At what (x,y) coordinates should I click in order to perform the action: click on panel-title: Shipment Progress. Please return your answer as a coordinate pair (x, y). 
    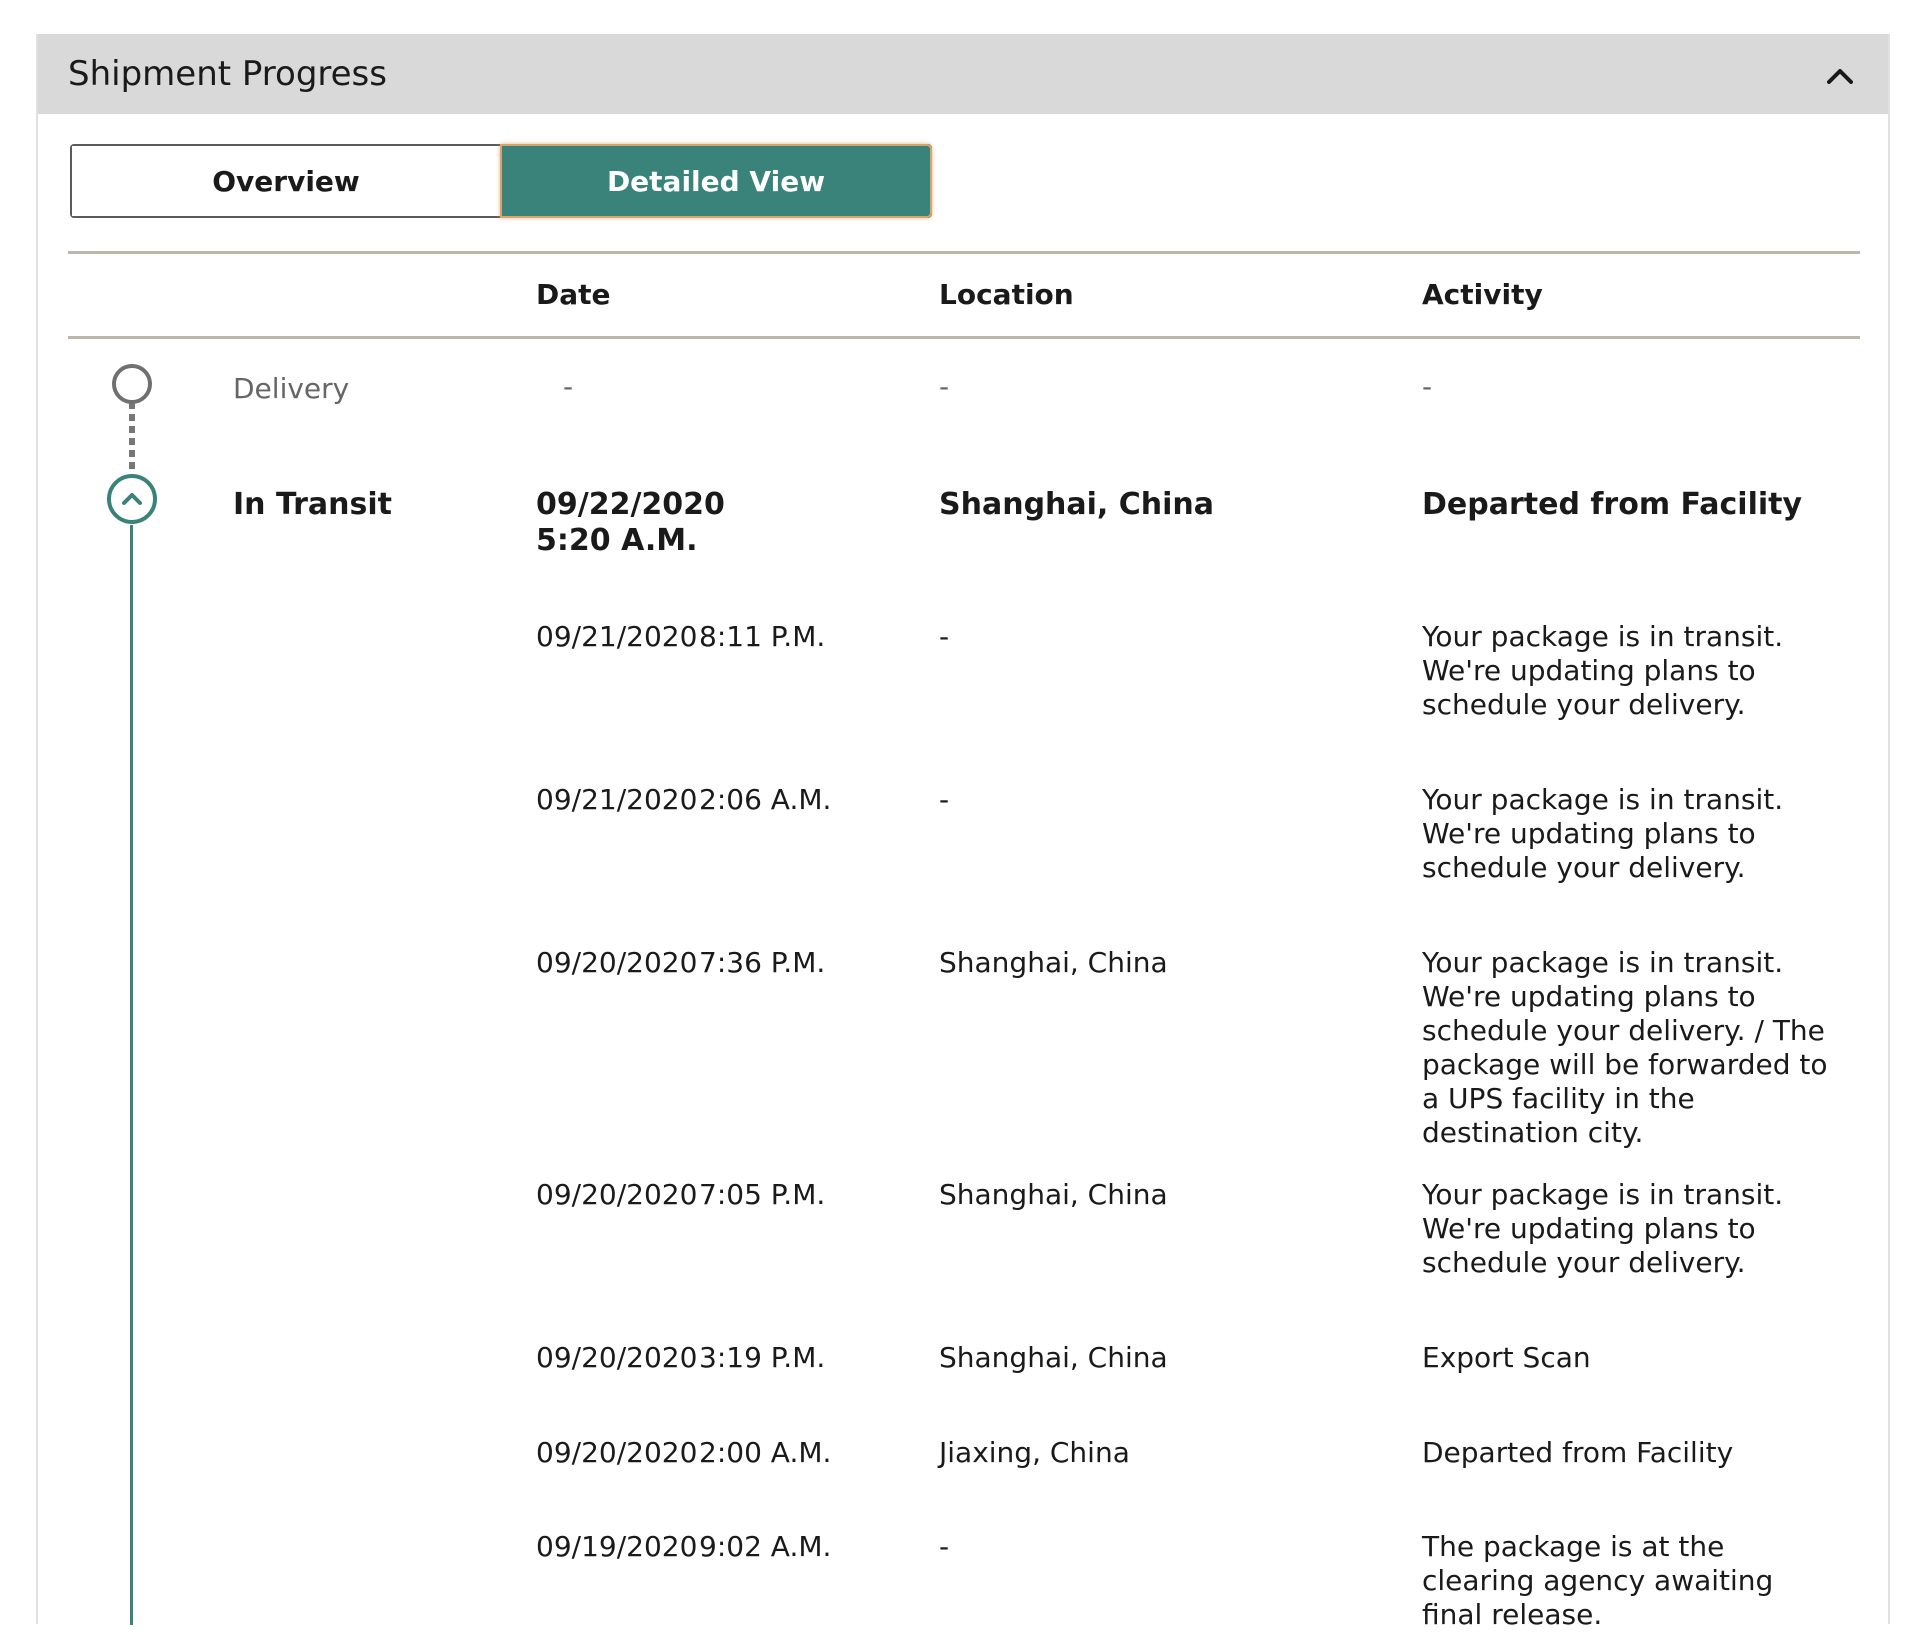
    Looking at the image, I should click on (227, 74).